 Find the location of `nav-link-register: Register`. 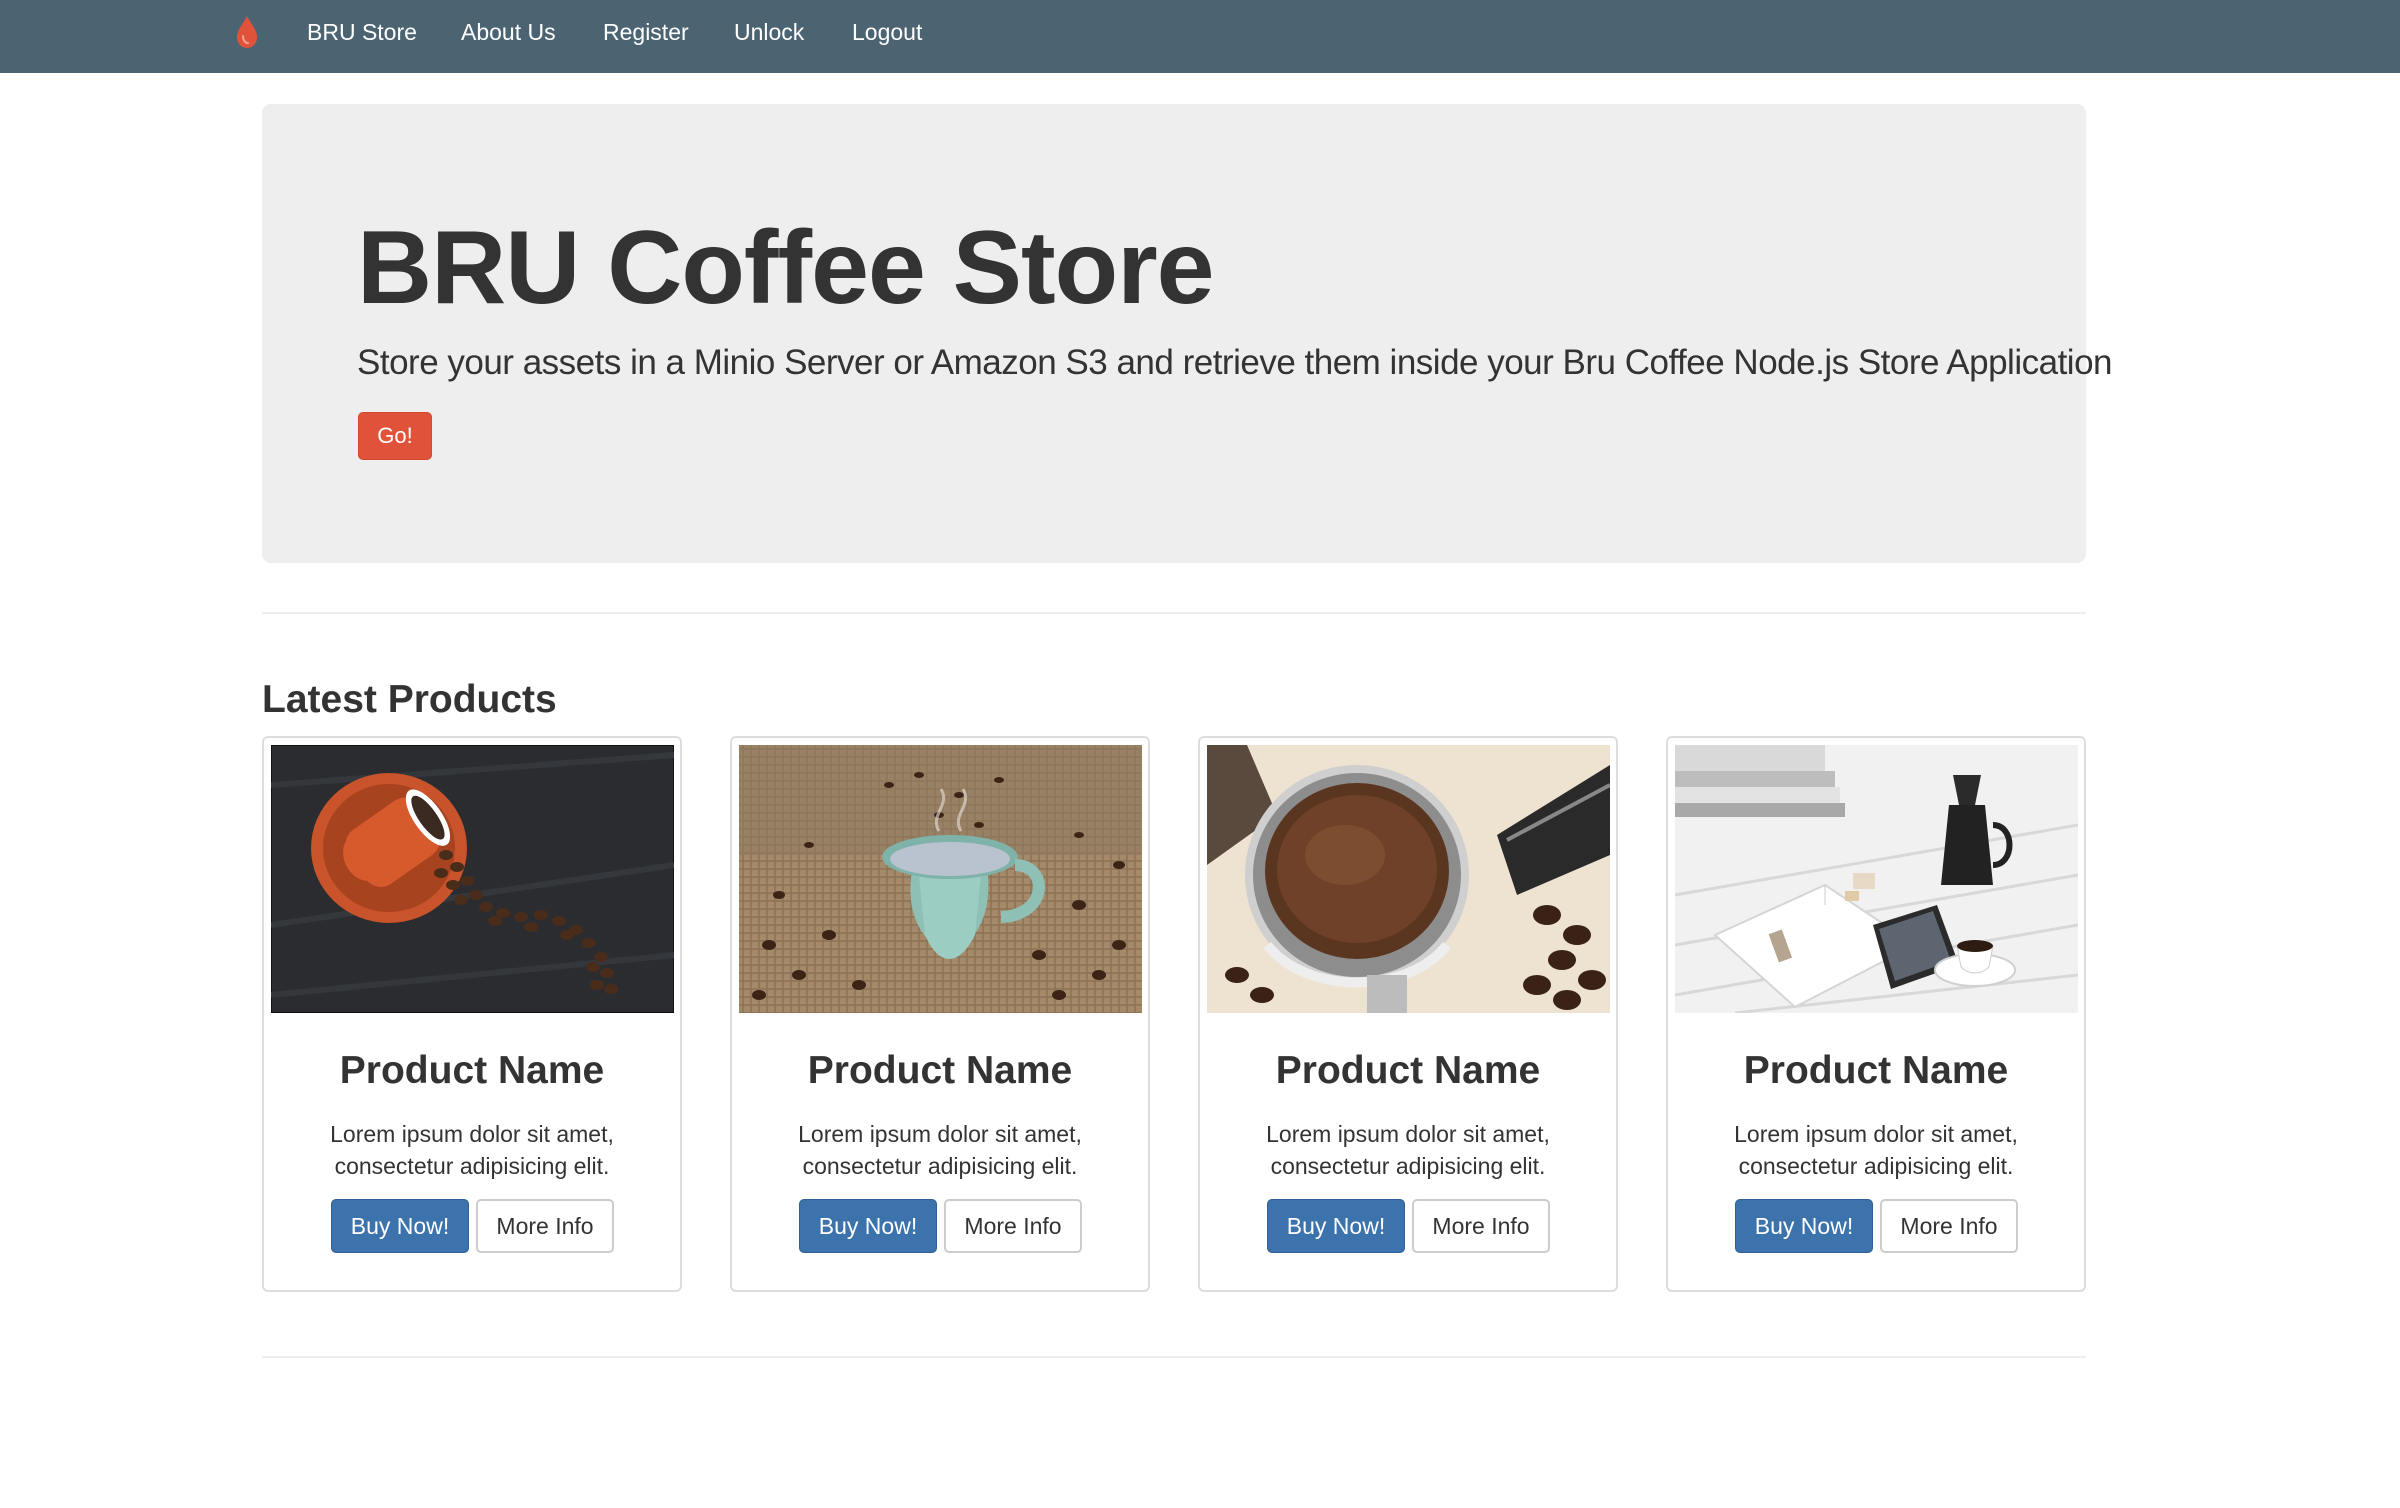

nav-link-register: Register is located at coordinates (646, 32).